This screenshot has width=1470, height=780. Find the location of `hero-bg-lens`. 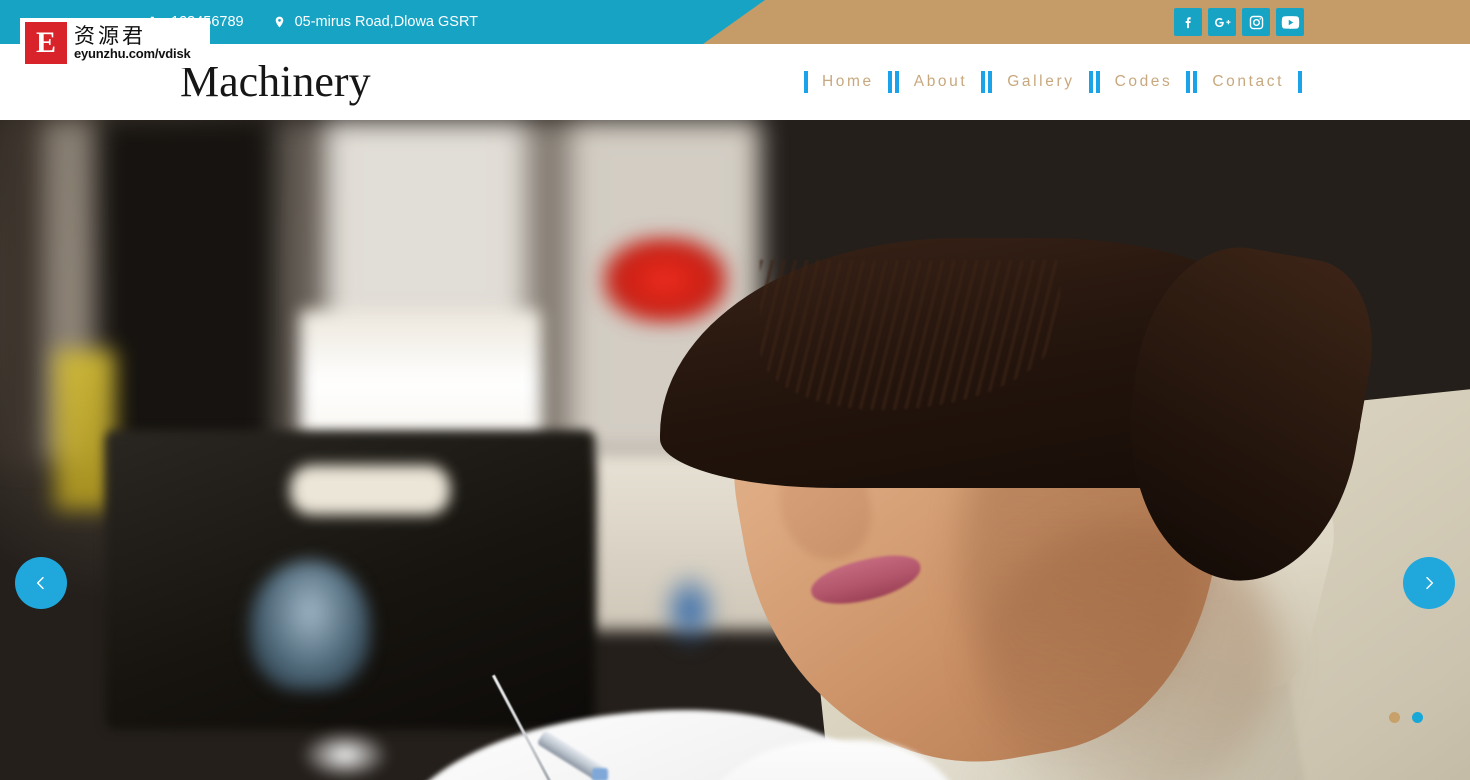

hero-bg-lens is located at coordinates (310, 625).